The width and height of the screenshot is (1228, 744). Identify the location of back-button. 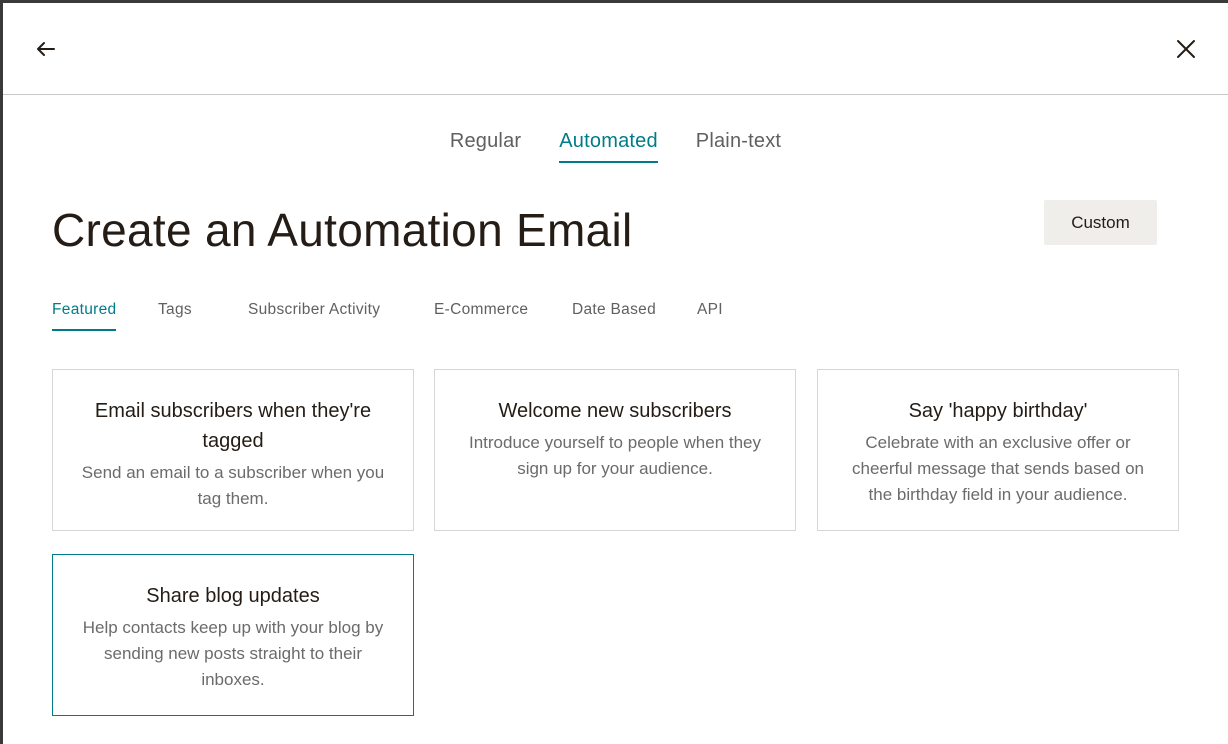
(46, 49).